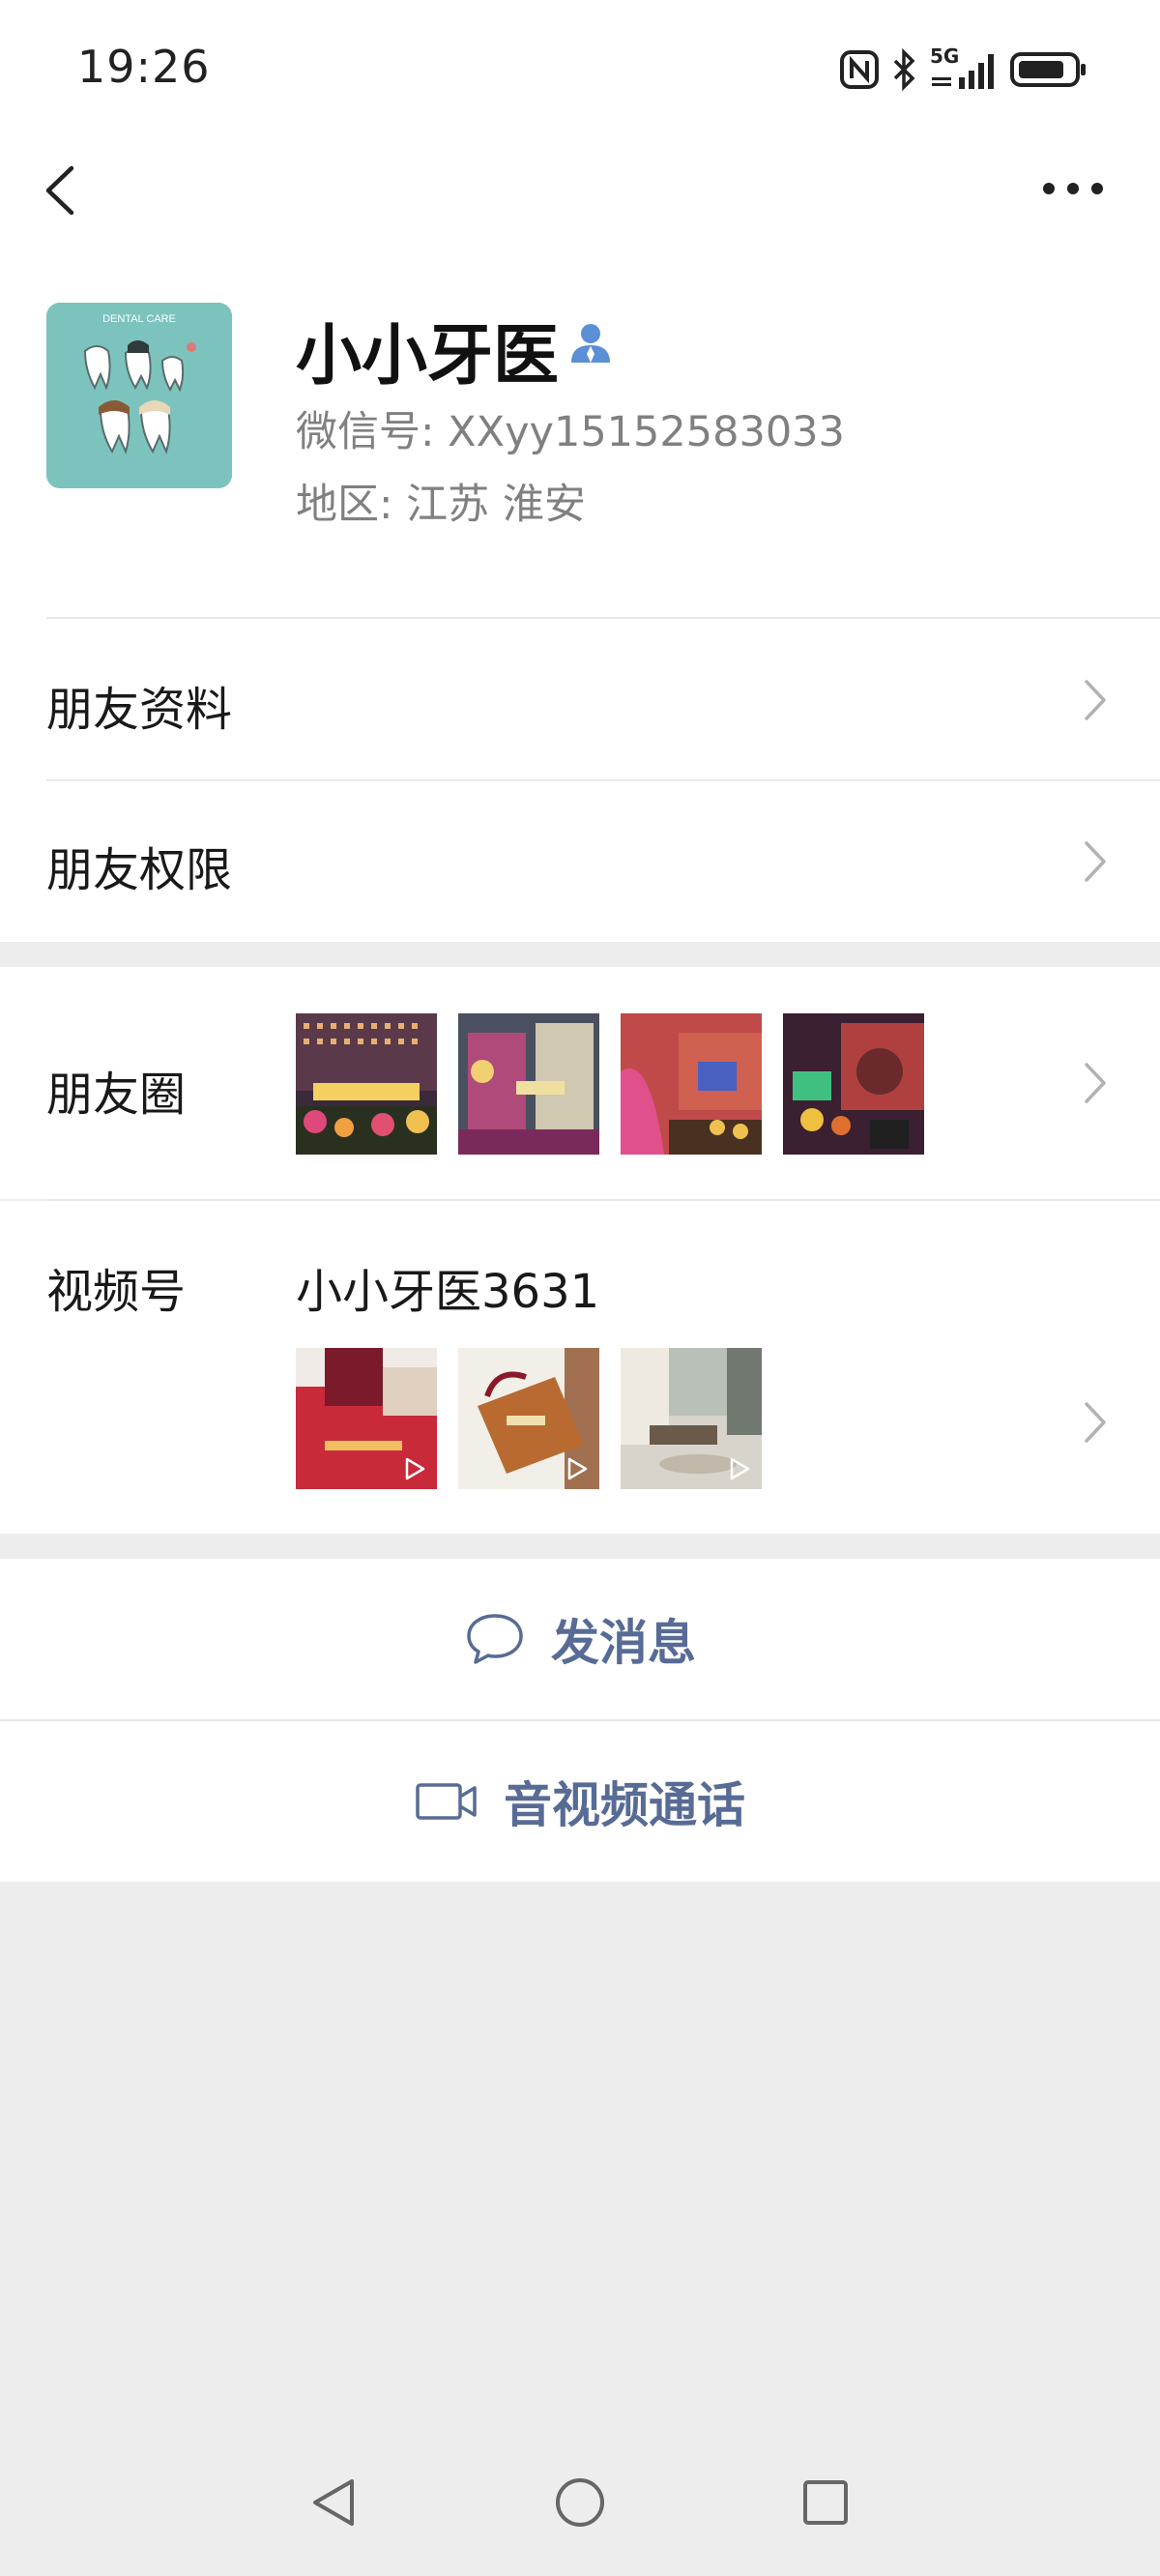  I want to click on moments-row: 朋友圈, so click(580, 1084).